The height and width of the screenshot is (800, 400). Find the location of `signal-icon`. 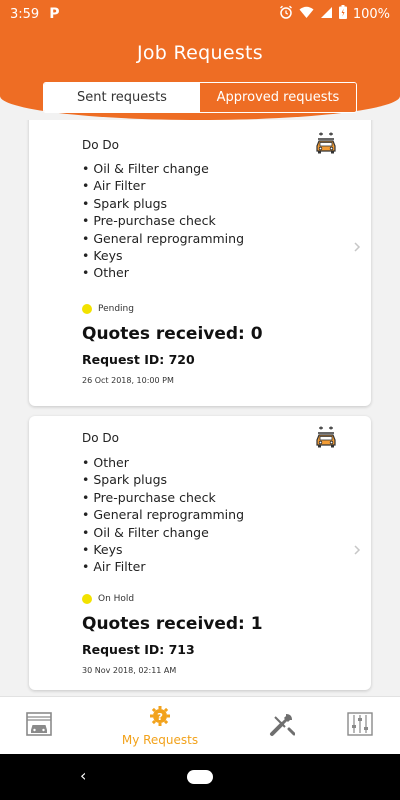

signal-icon is located at coordinates (326, 14).